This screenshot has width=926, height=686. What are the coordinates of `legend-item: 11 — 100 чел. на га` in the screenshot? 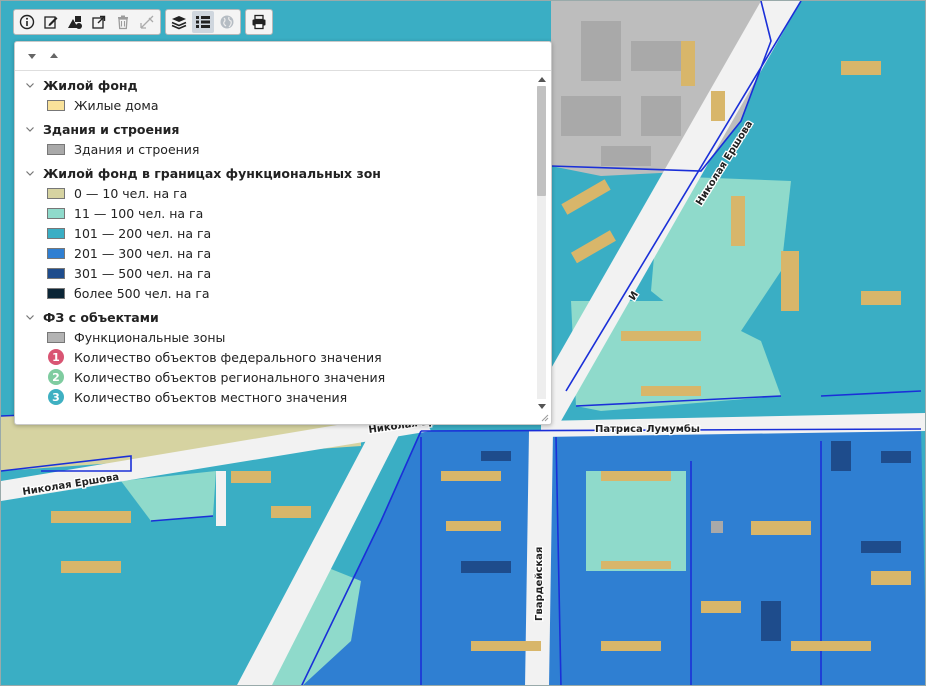 It's located at (275, 213).